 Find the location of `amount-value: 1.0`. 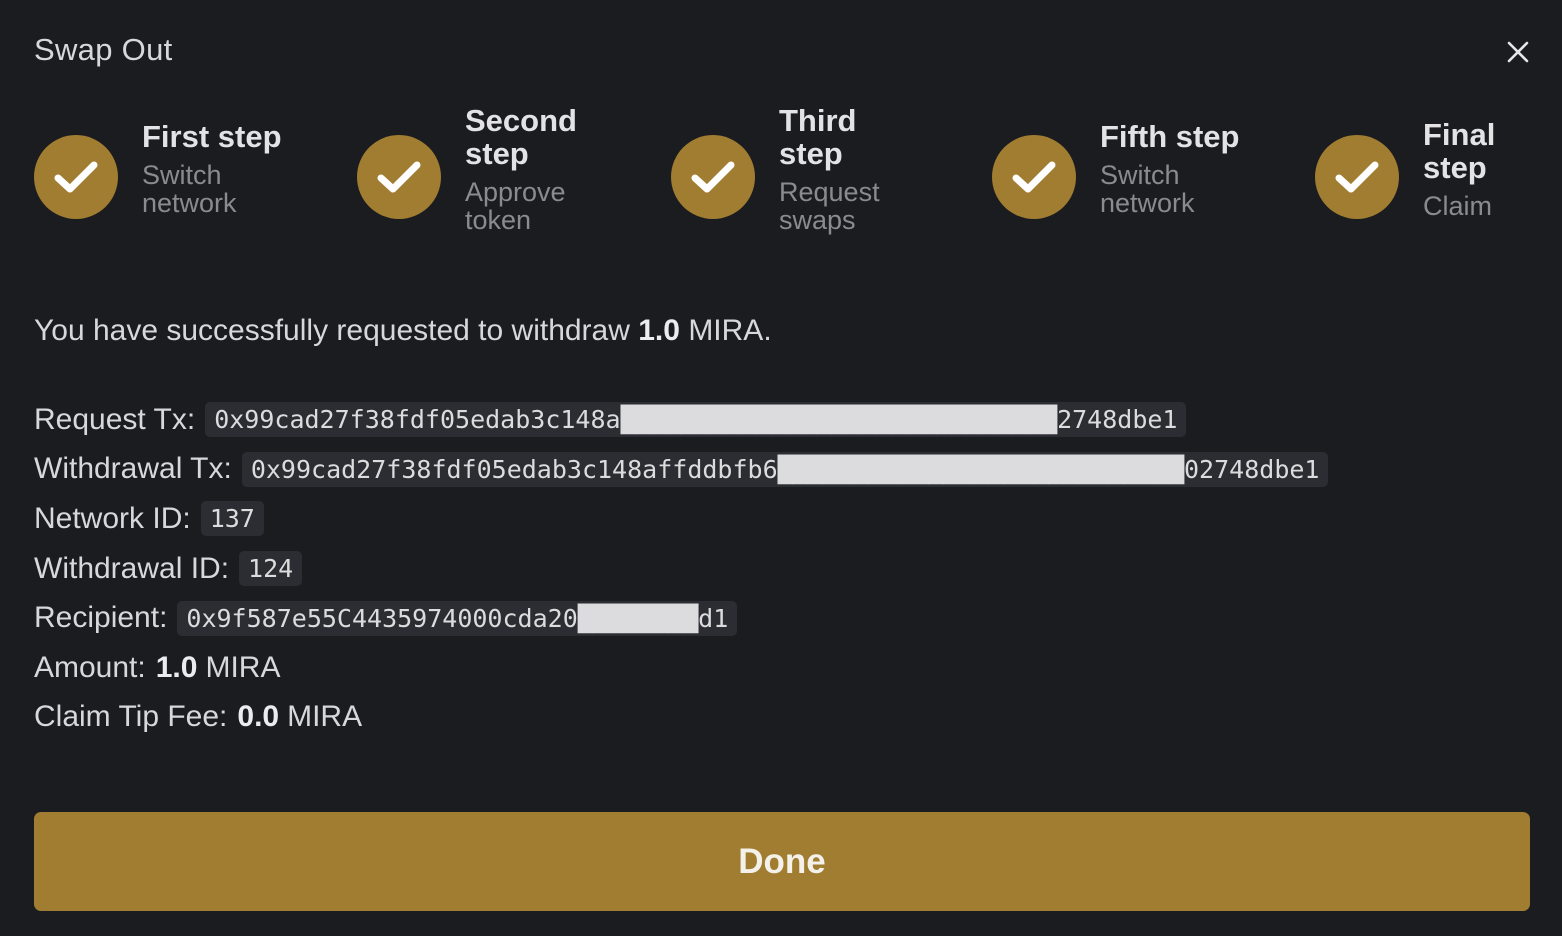

amount-value: 1.0 is located at coordinates (176, 667).